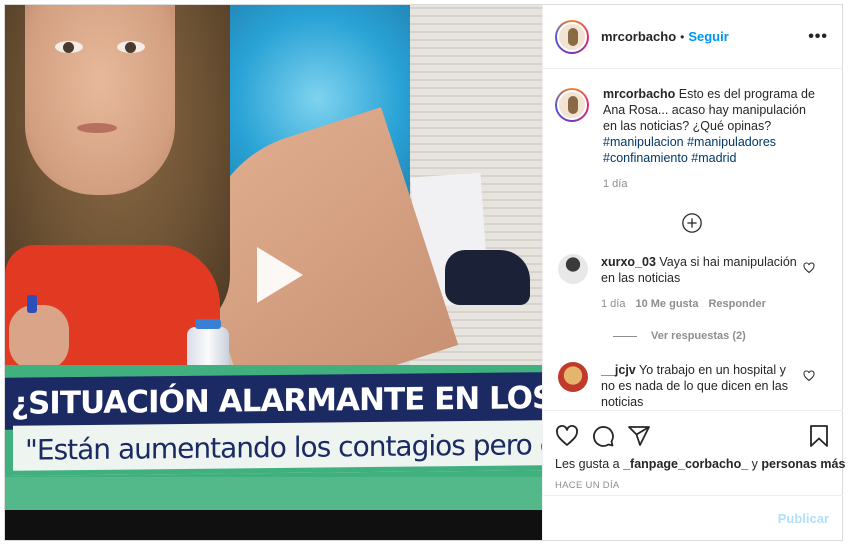  What do you see at coordinates (667, 518) in the screenshot?
I see `comment-input` at bounding box center [667, 518].